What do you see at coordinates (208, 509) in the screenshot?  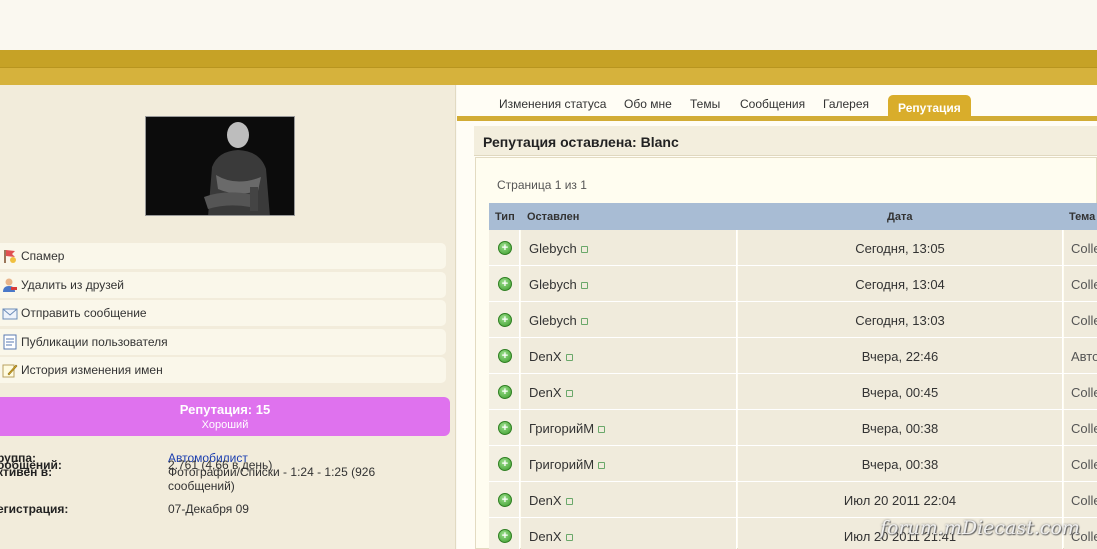 I see `info-value: 07-Декабря 09` at bounding box center [208, 509].